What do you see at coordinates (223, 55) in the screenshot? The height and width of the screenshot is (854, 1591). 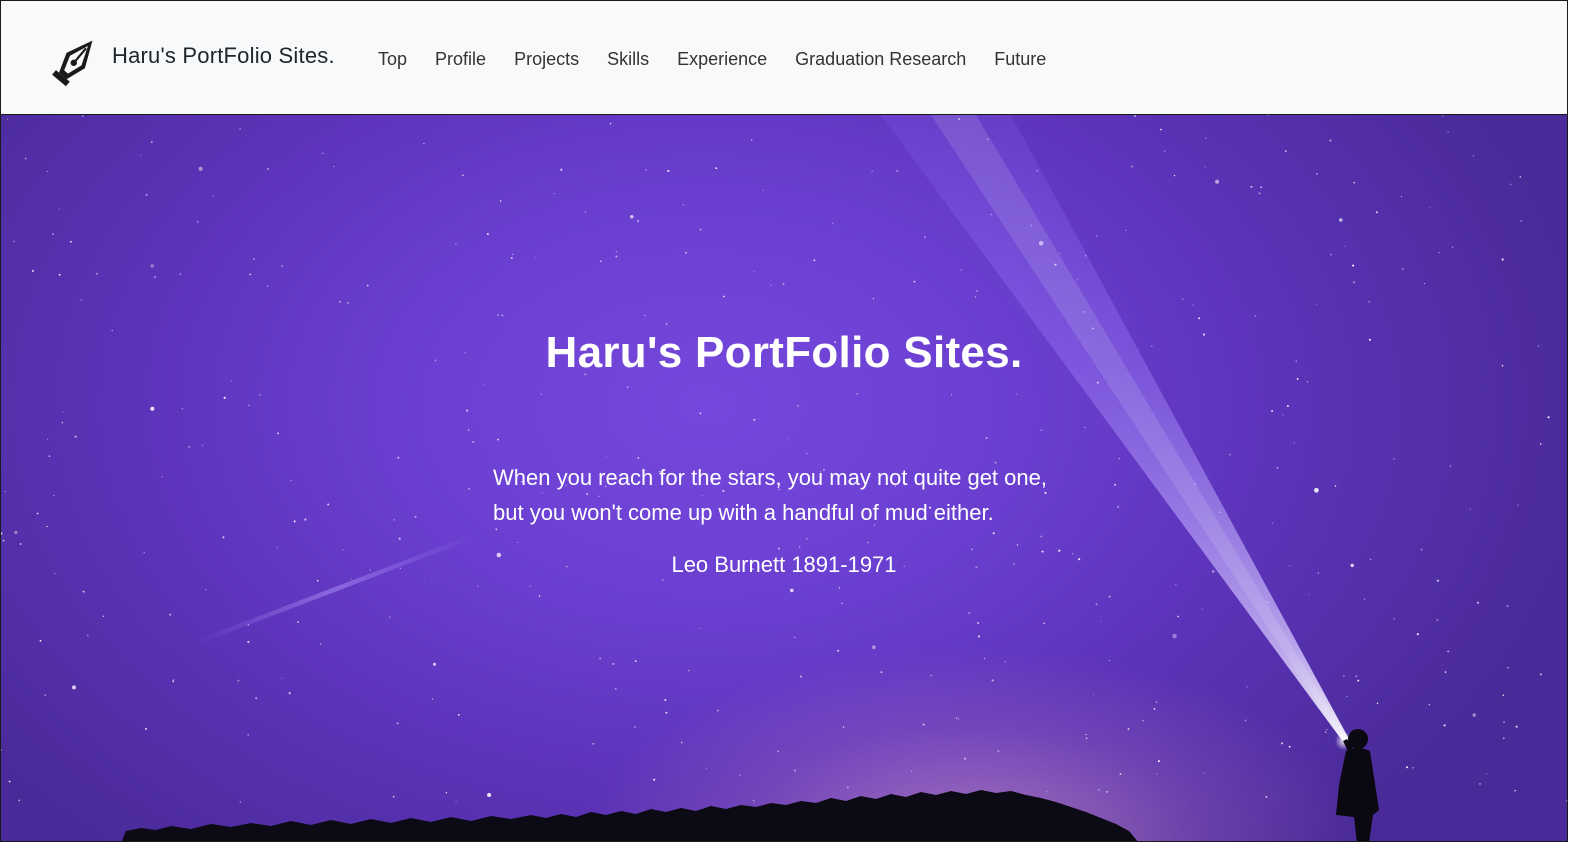 I see `brand-text: Haru's PortFolio Sites.` at bounding box center [223, 55].